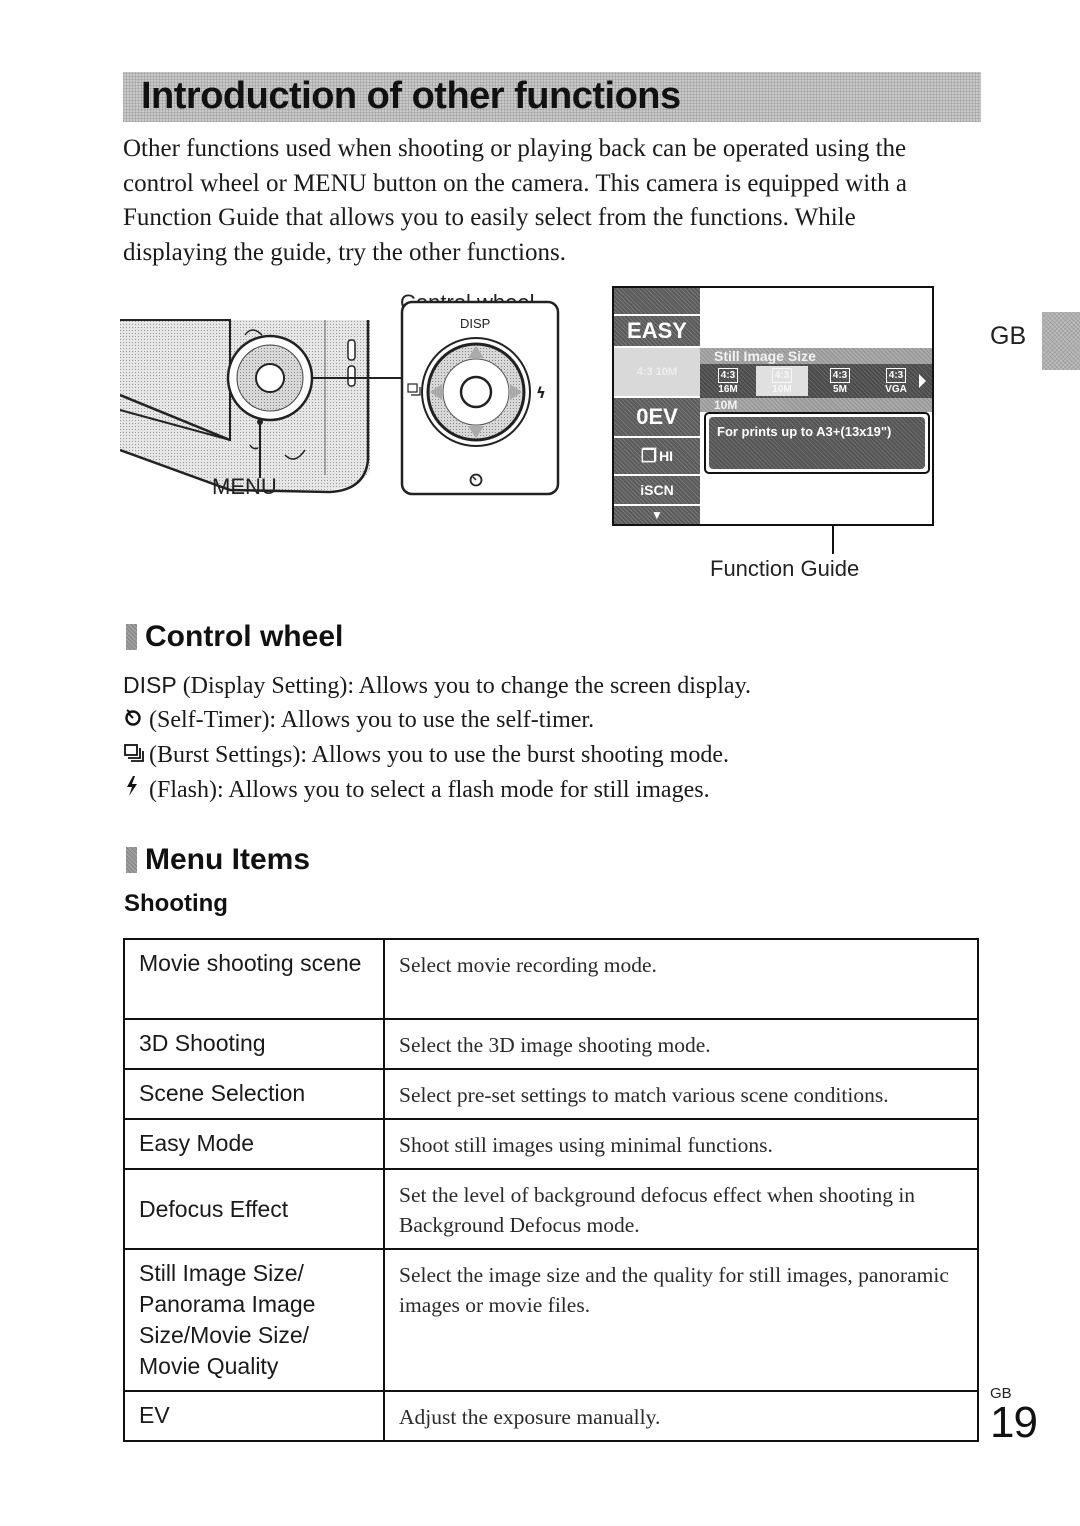 This screenshot has height=1526, width=1080. Describe the element at coordinates (541, 393) in the screenshot. I see `flash-icon: ϟ` at that location.